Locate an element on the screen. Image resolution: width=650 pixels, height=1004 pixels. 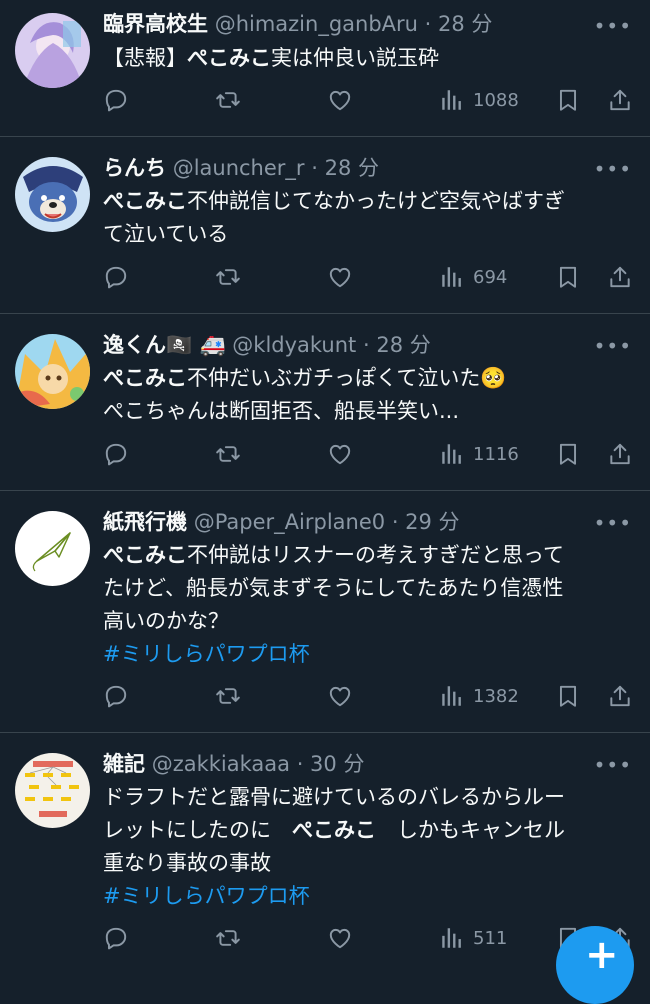
user-handle: @zakkiakaaa is located at coordinates (221, 764).